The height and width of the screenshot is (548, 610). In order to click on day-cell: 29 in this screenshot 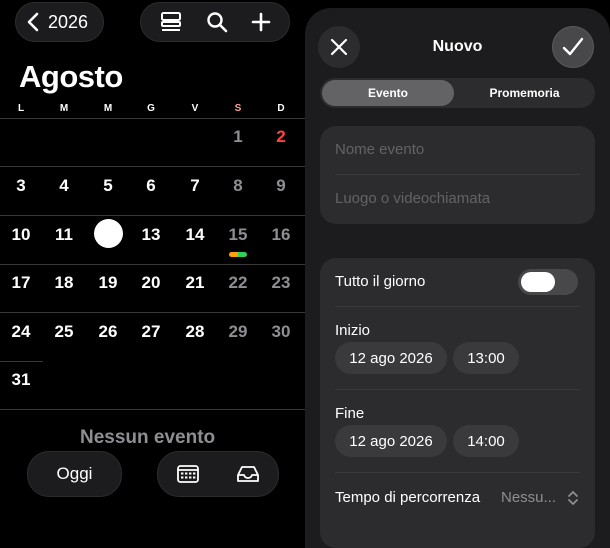, I will do `click(238, 332)`.